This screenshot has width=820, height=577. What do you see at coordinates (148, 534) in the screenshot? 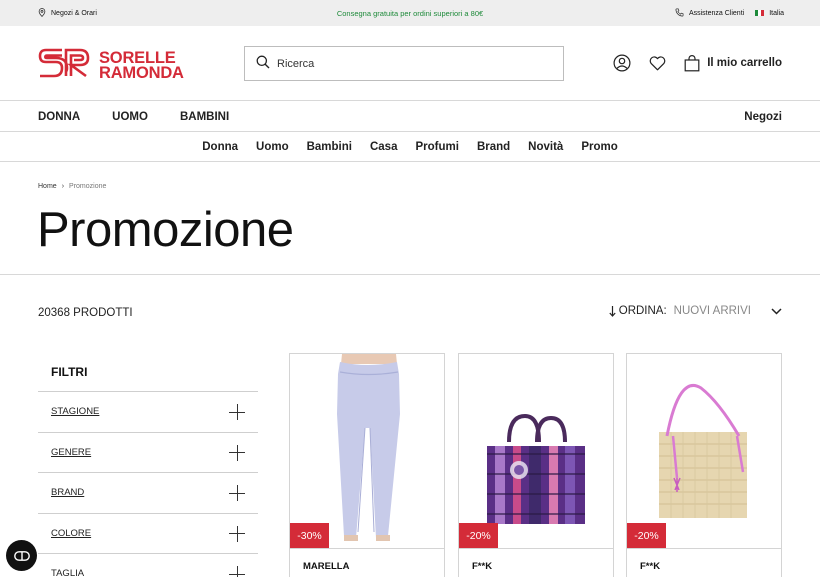
I see `filter-colore: COLORE` at bounding box center [148, 534].